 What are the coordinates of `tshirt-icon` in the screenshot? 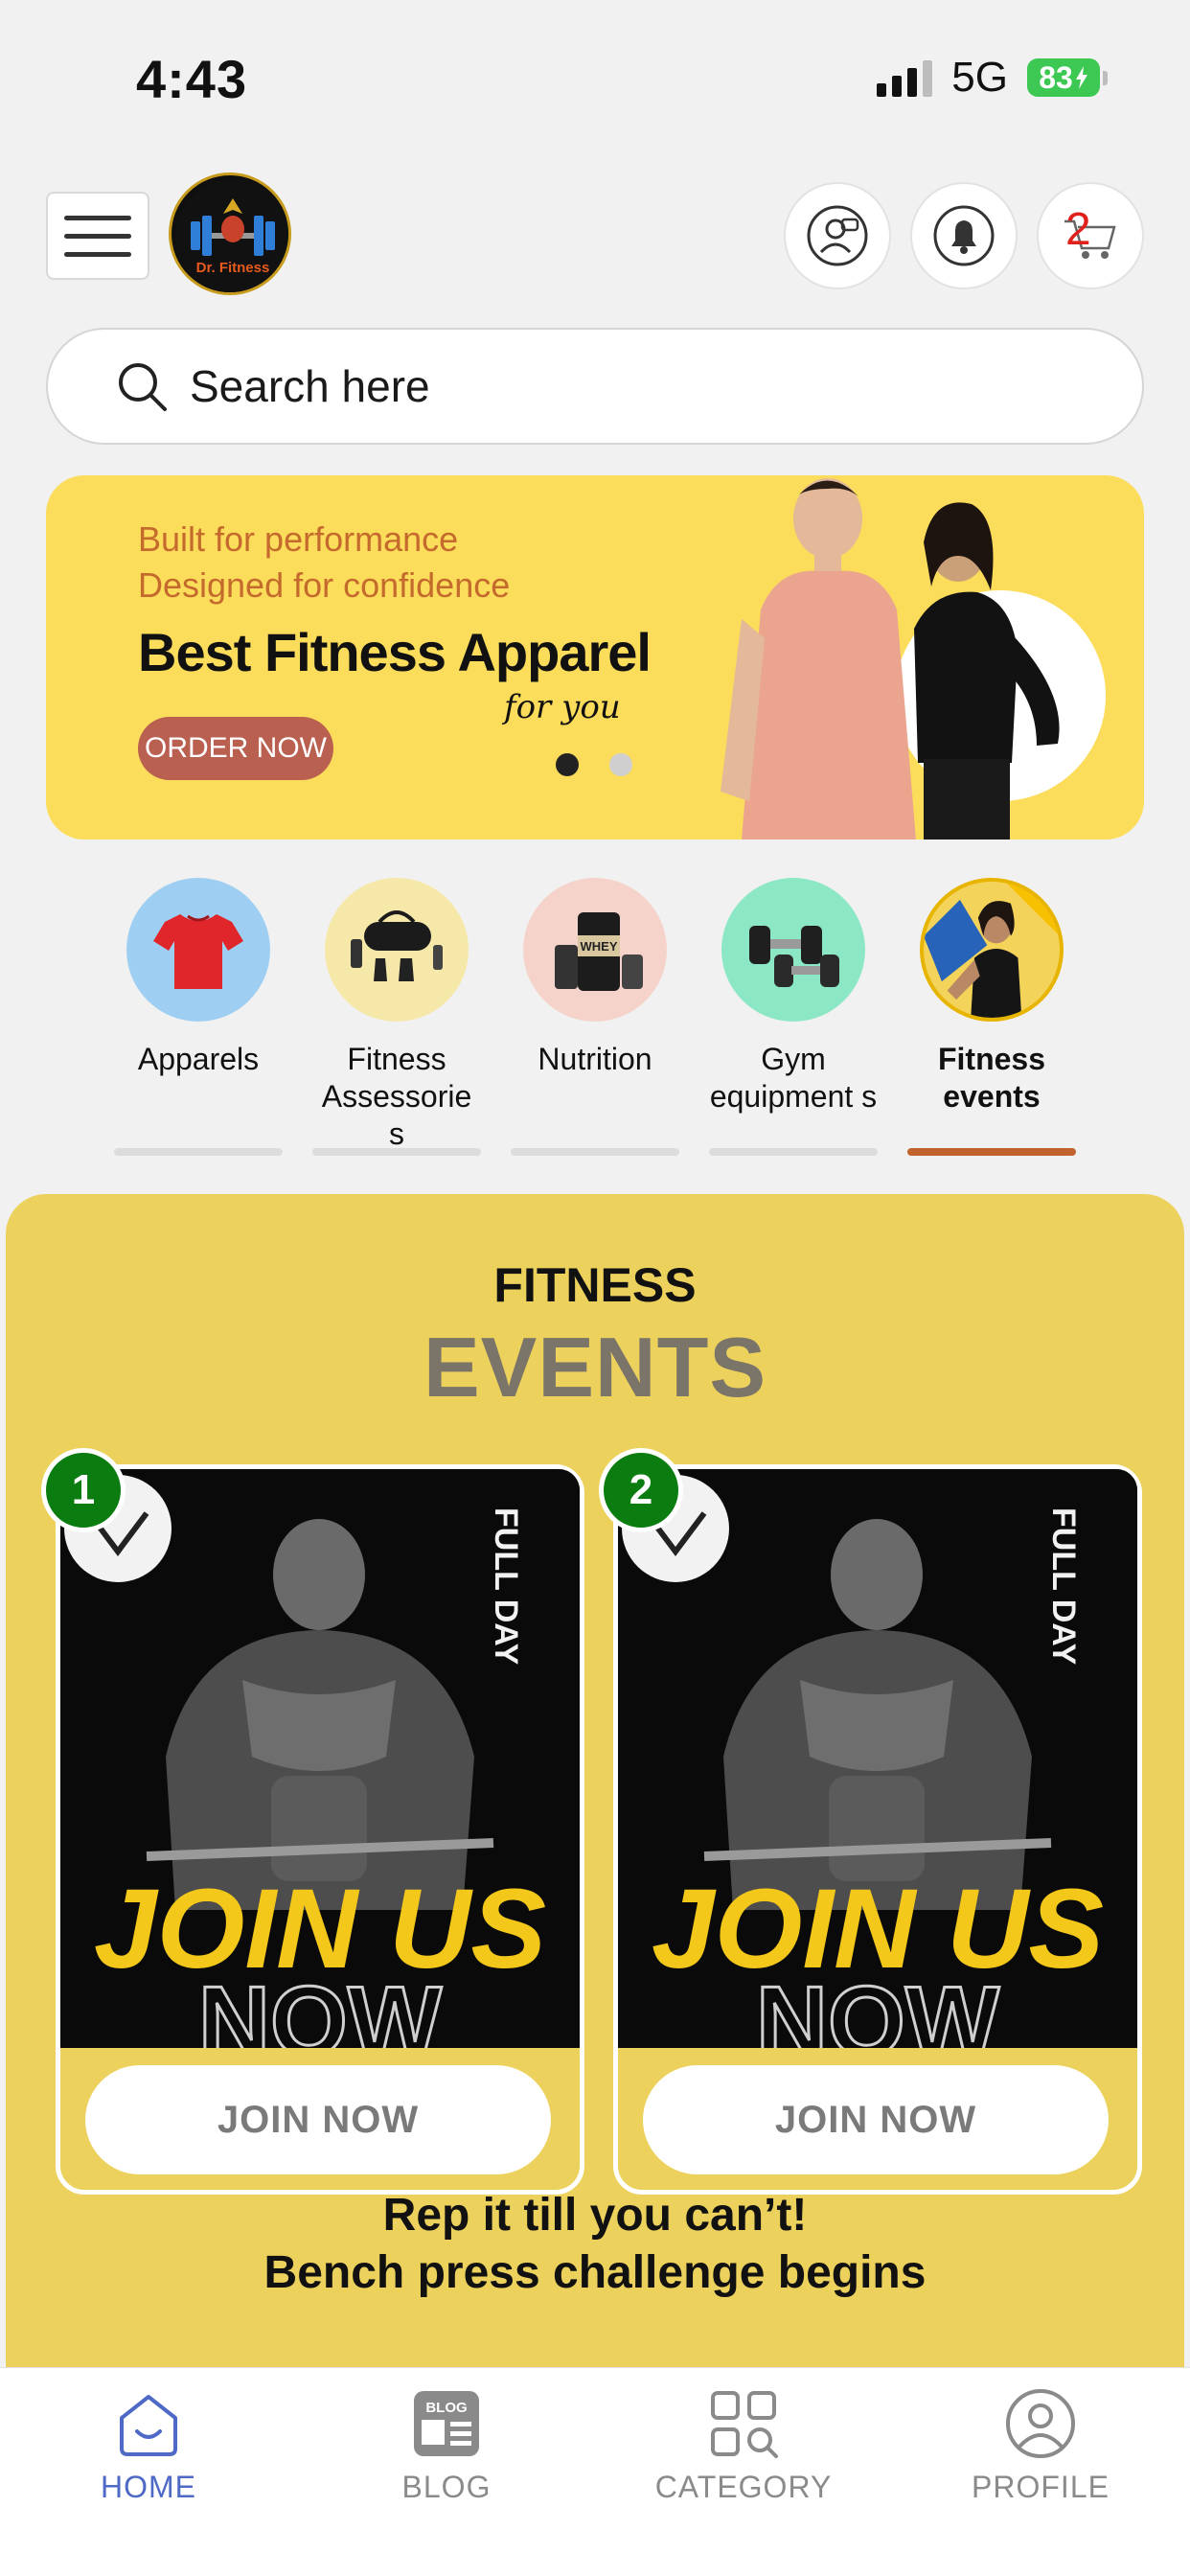 It's located at (198, 950).